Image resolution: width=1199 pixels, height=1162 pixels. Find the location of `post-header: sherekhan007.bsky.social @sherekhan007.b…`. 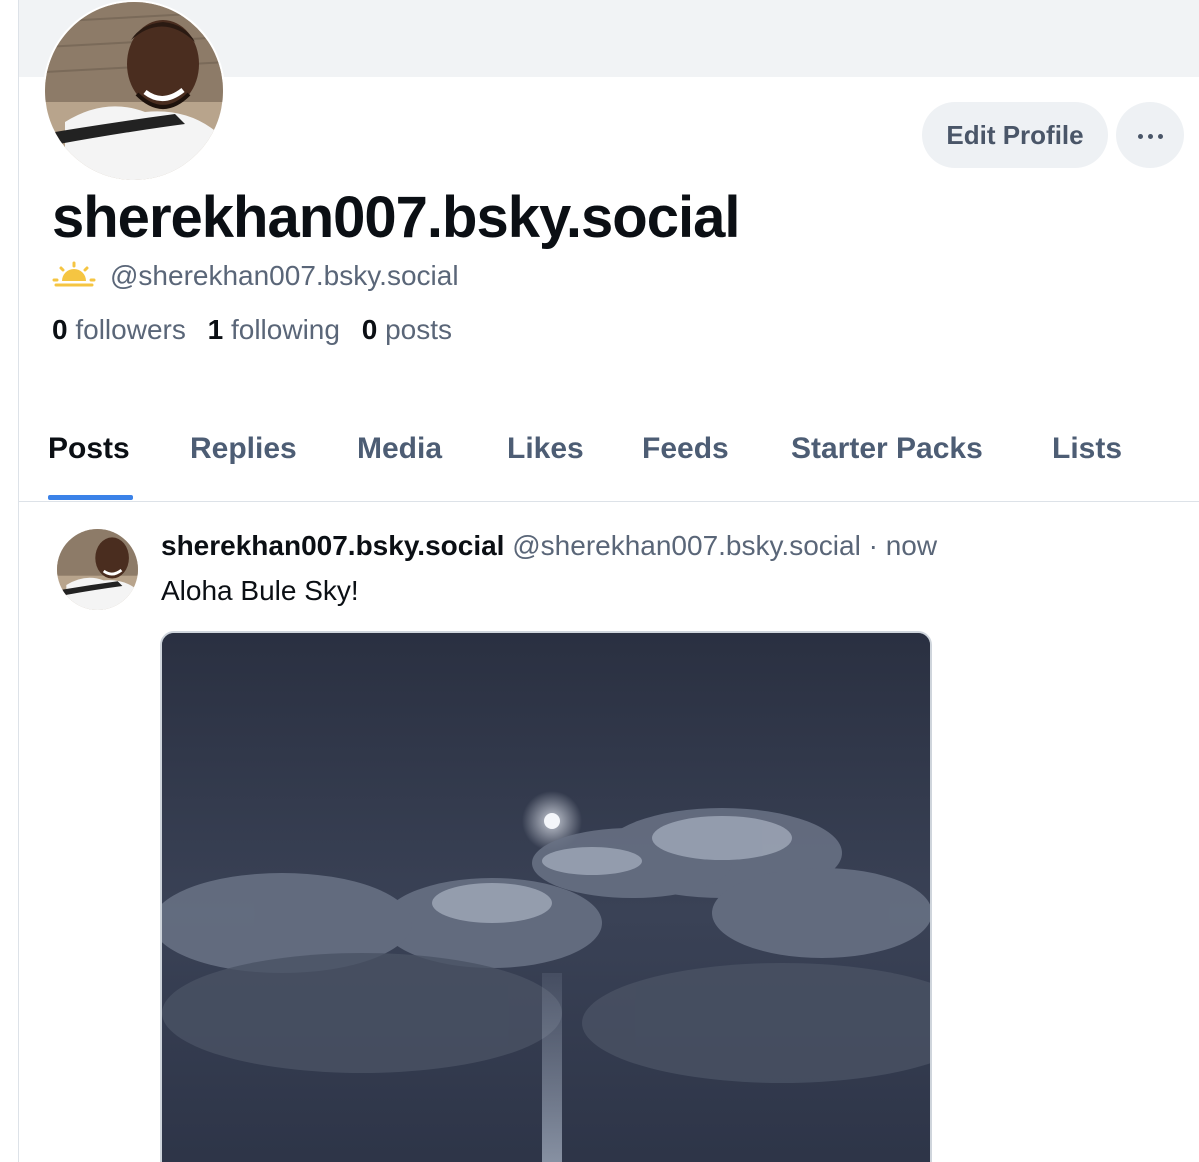

post-header: sherekhan007.bsky.social @sherekhan007.b… is located at coordinates (549, 546).